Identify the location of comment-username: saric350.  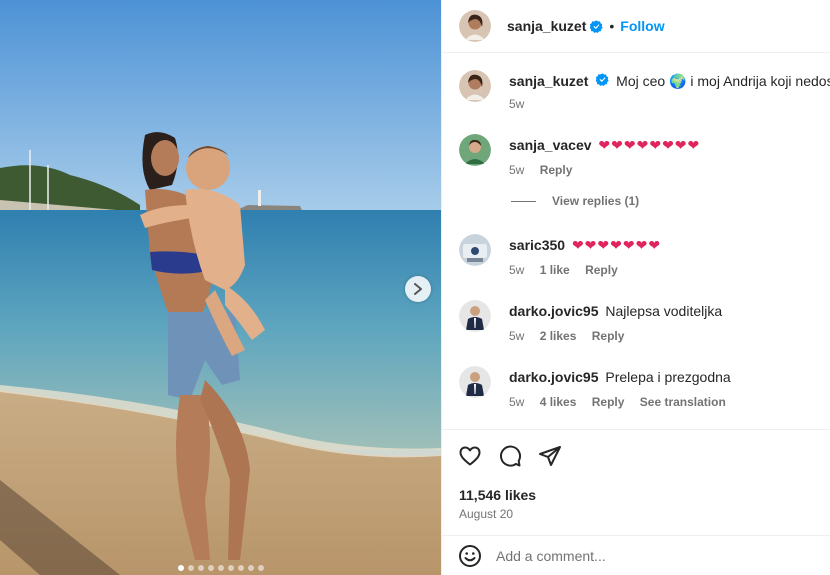
(537, 245).